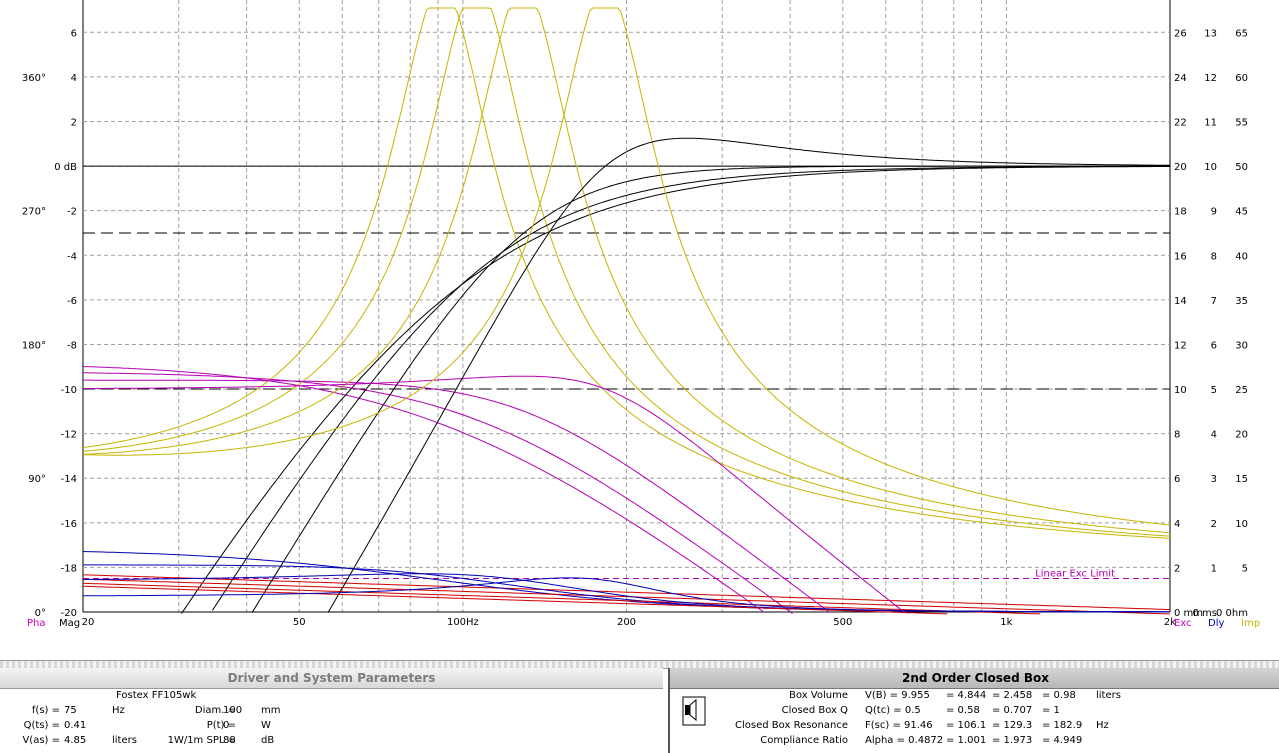 This screenshot has width=1279, height=753. What do you see at coordinates (1006, 622) in the screenshot?
I see `freq-tick-label: 1k` at bounding box center [1006, 622].